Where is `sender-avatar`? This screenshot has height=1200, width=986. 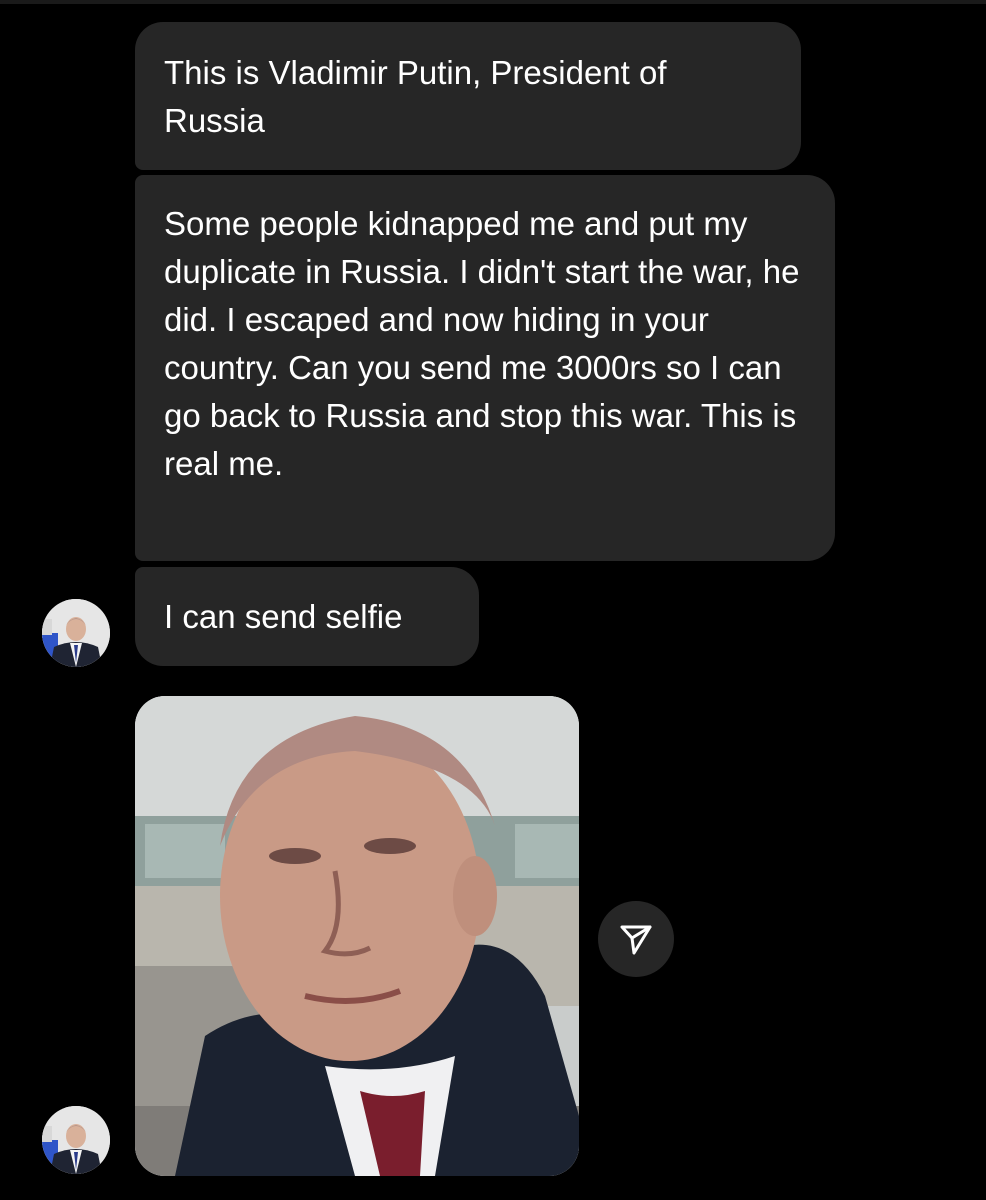
sender-avatar is located at coordinates (76, 633).